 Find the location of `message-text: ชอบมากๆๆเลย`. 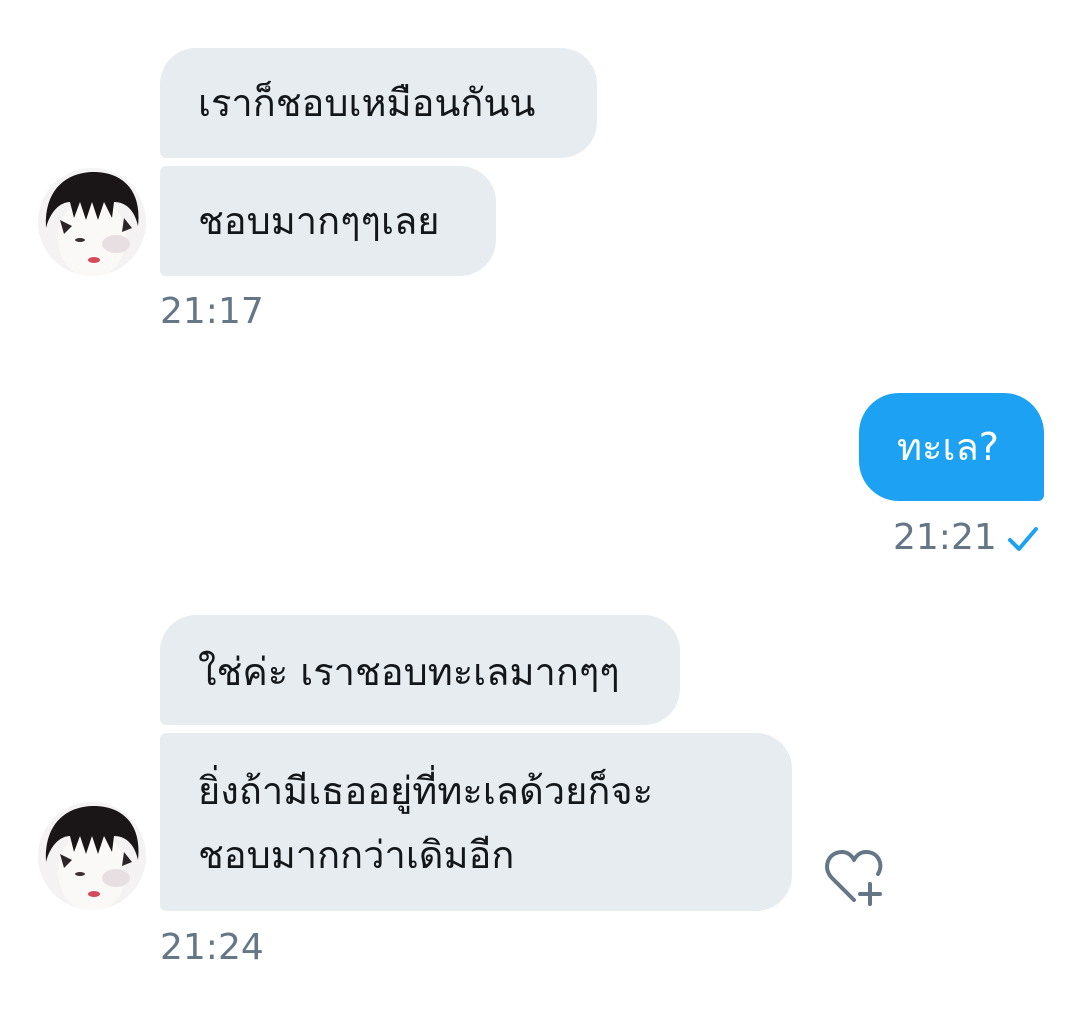

message-text: ชอบมากๆๆเลย is located at coordinates (319, 221).